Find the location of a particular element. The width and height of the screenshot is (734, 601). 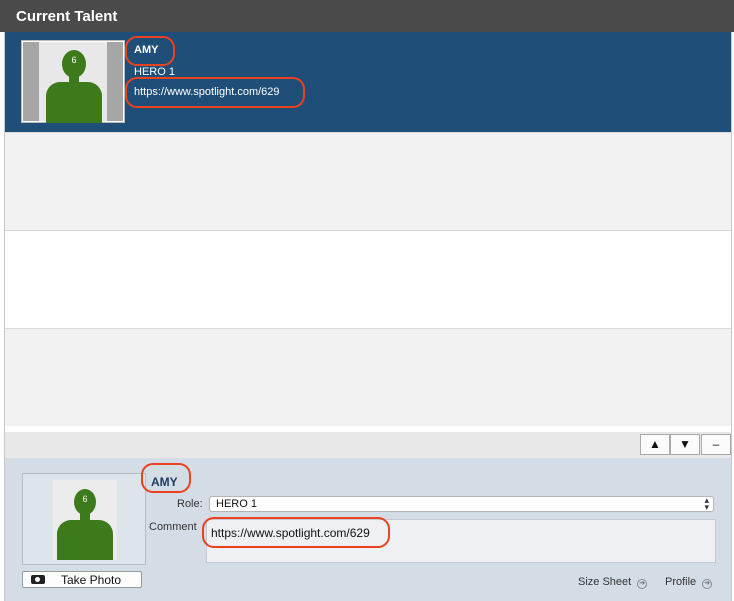

talent-name: AMY is located at coordinates (146, 50).